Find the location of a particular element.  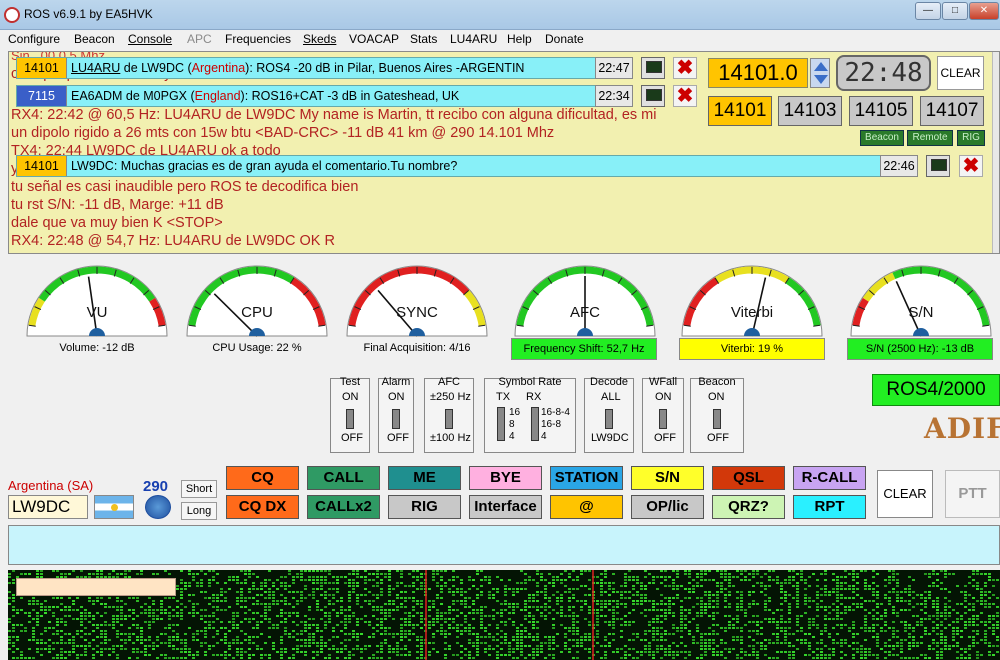

clear-chat-button: CLEAR is located at coordinates (960, 73).